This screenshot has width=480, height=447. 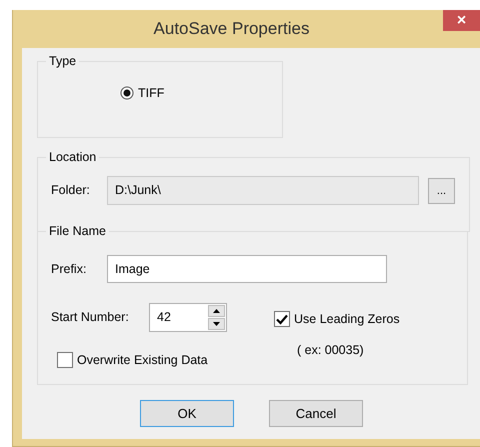 What do you see at coordinates (461, 20) in the screenshot?
I see `close-button: ×` at bounding box center [461, 20].